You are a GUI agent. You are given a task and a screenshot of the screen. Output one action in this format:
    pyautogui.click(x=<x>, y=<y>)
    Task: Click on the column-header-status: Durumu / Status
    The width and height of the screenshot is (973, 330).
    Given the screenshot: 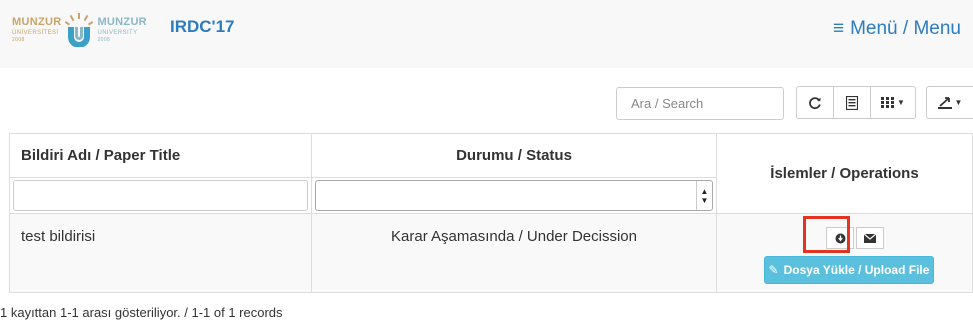 What is the action you would take?
    pyautogui.click(x=514, y=155)
    